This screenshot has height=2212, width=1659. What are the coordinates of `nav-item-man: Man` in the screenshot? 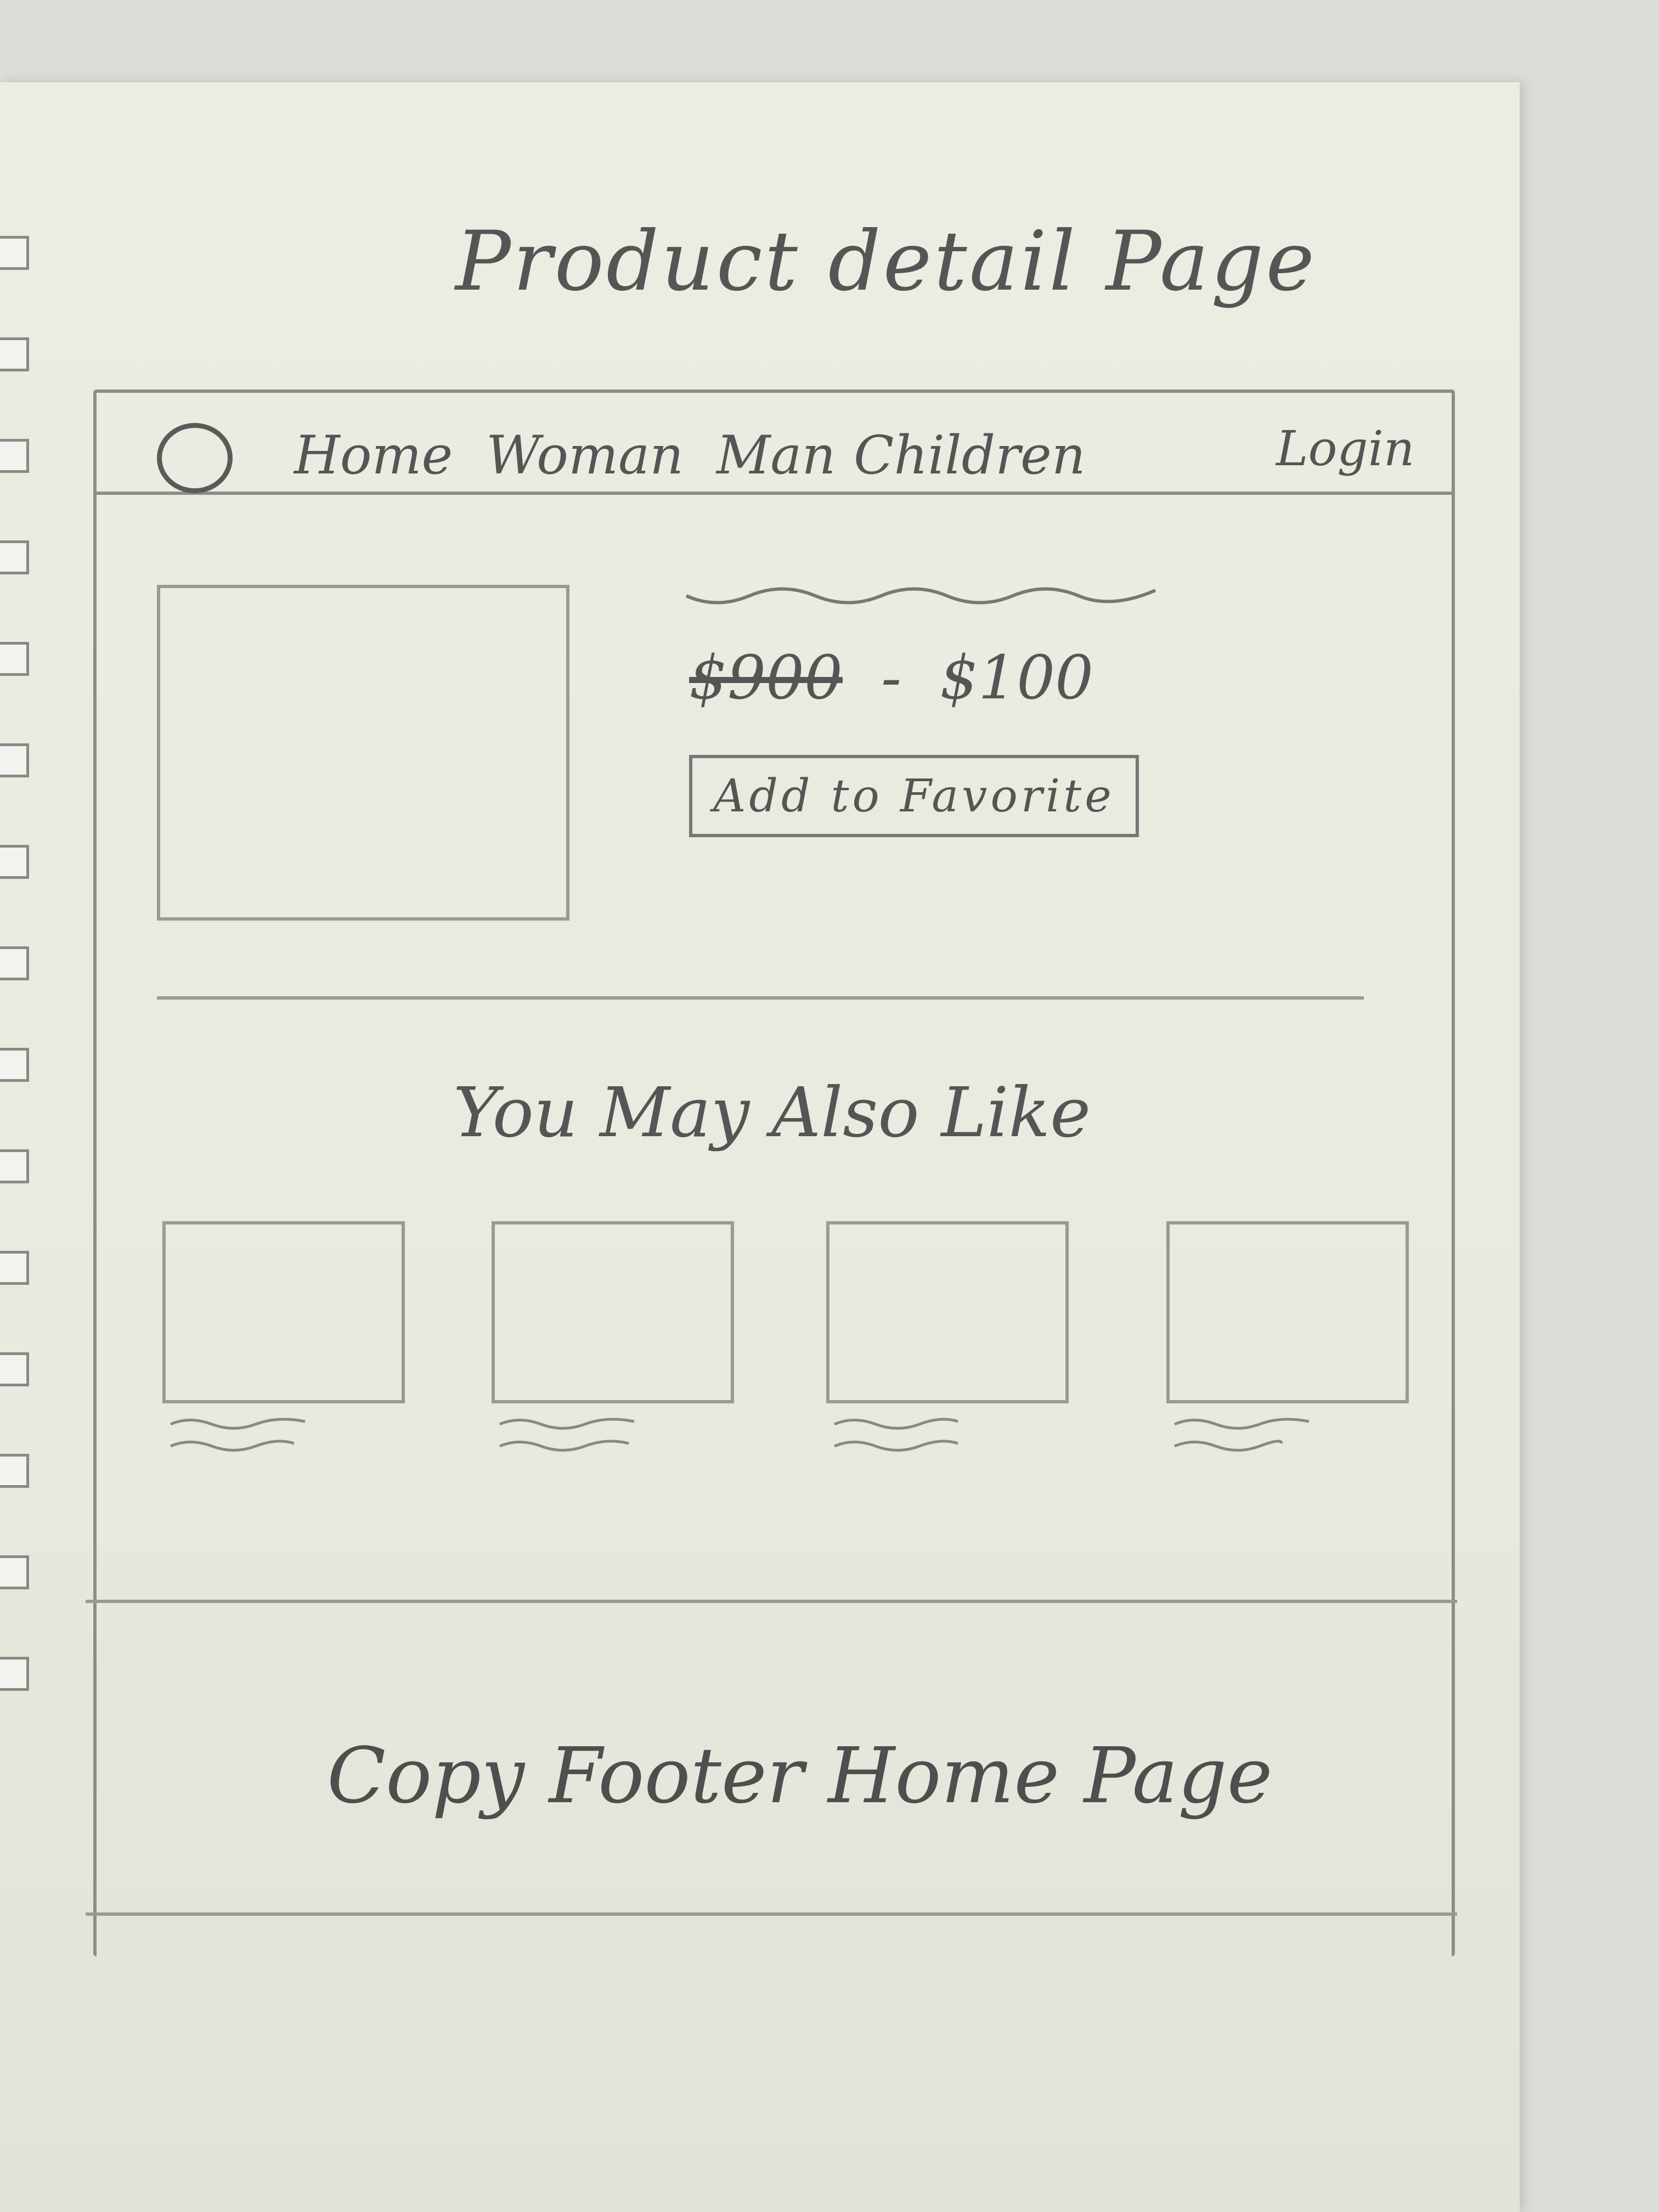 It's located at (776, 455).